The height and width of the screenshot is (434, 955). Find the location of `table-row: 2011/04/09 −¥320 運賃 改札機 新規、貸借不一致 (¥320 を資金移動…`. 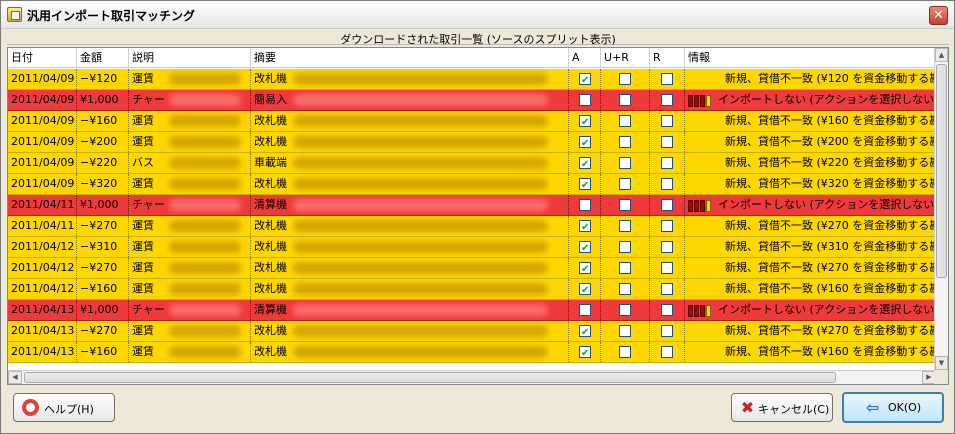

table-row: 2011/04/09 −¥320 運賃 改札機 新規、貸借不一致 (¥320 を資金移動… is located at coordinates (472, 184).